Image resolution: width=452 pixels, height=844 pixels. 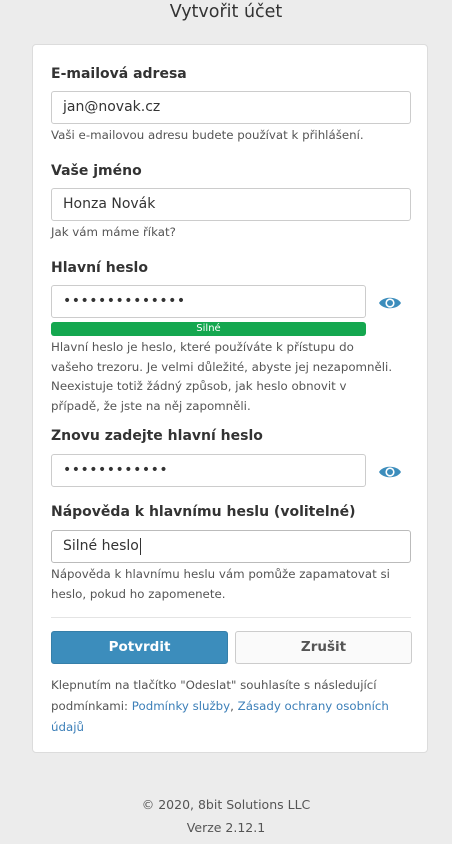 I want to click on password-strength-bar: Silné, so click(x=208, y=329).